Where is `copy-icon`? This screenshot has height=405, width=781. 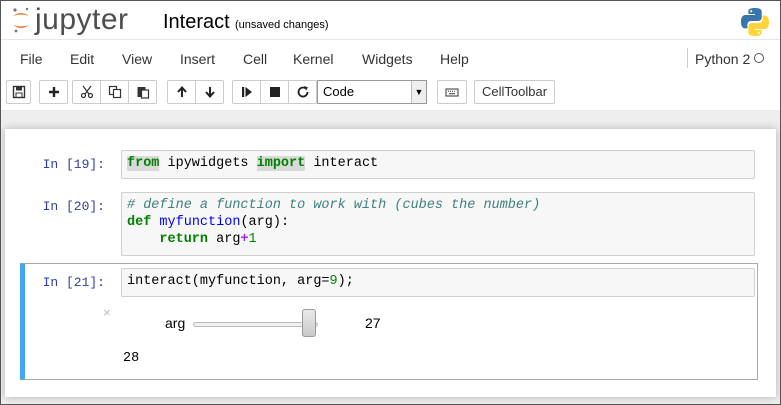 copy-icon is located at coordinates (114, 92).